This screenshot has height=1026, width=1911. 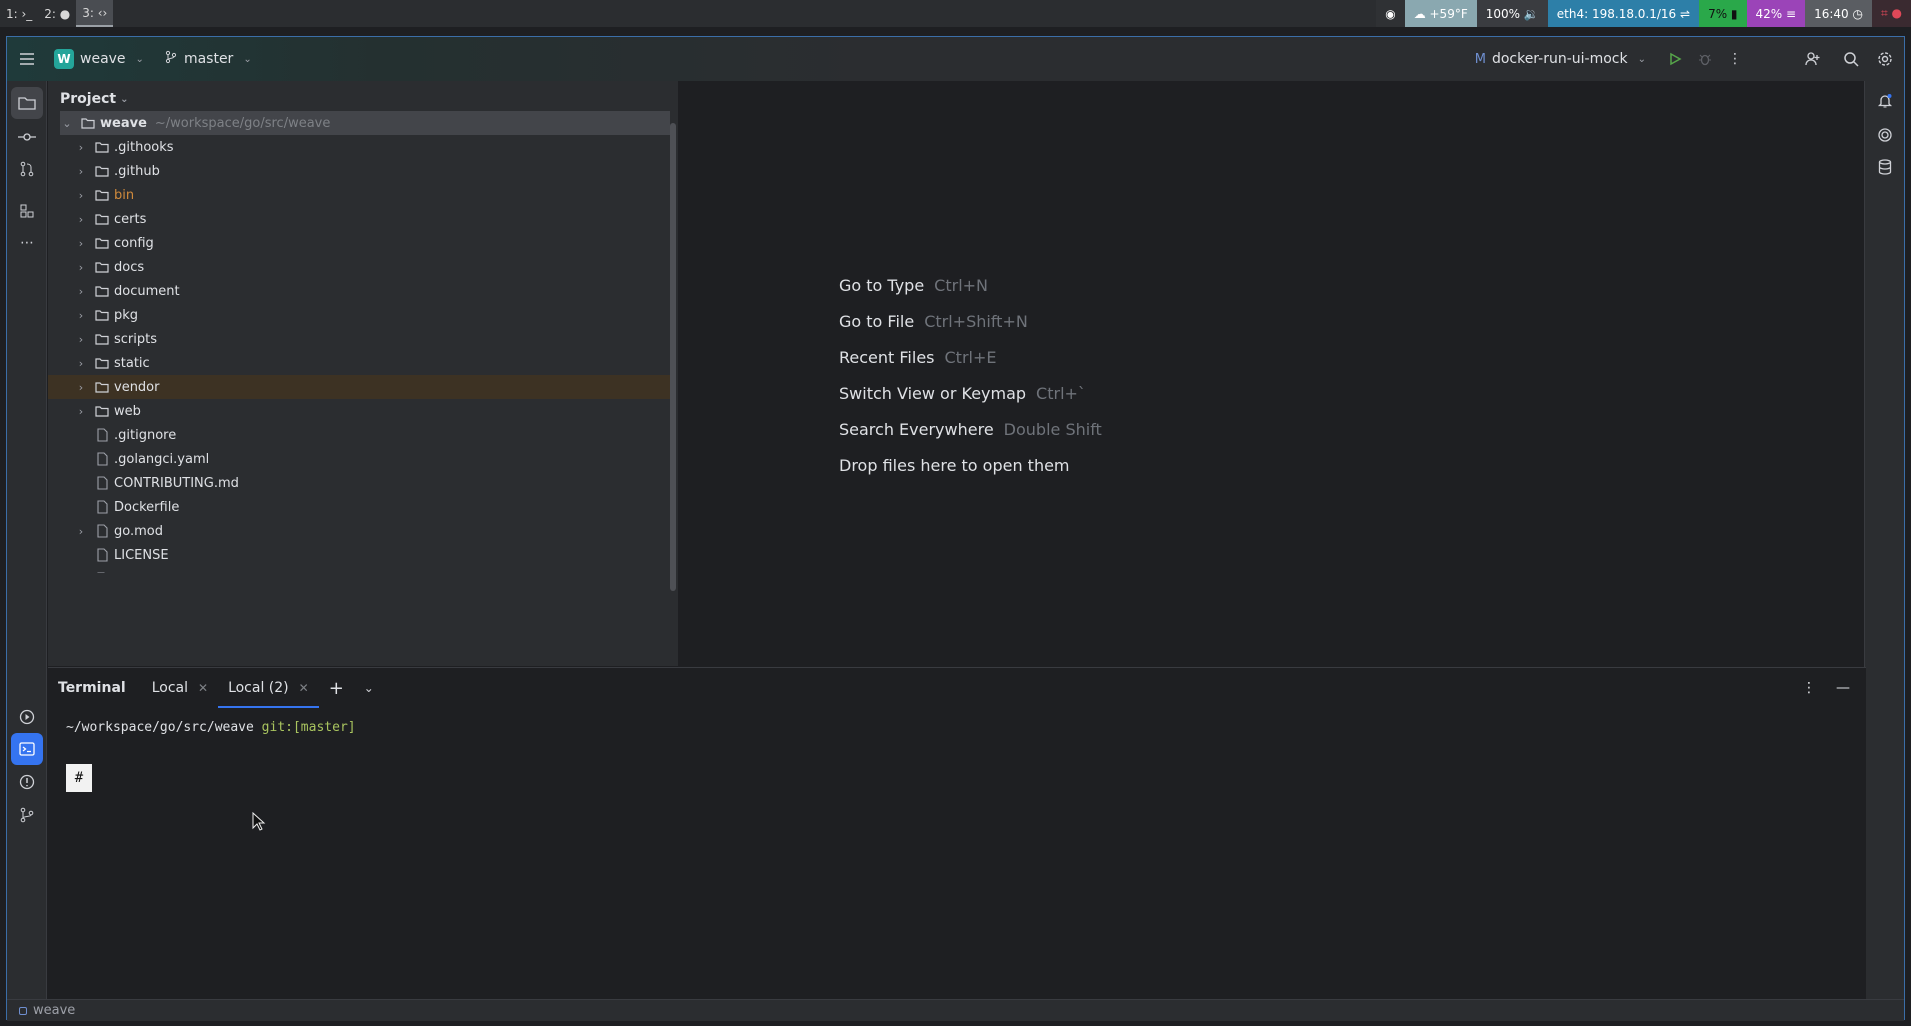 What do you see at coordinates (19, 13) in the screenshot?
I see `workspace-1: 1: ›_` at bounding box center [19, 13].